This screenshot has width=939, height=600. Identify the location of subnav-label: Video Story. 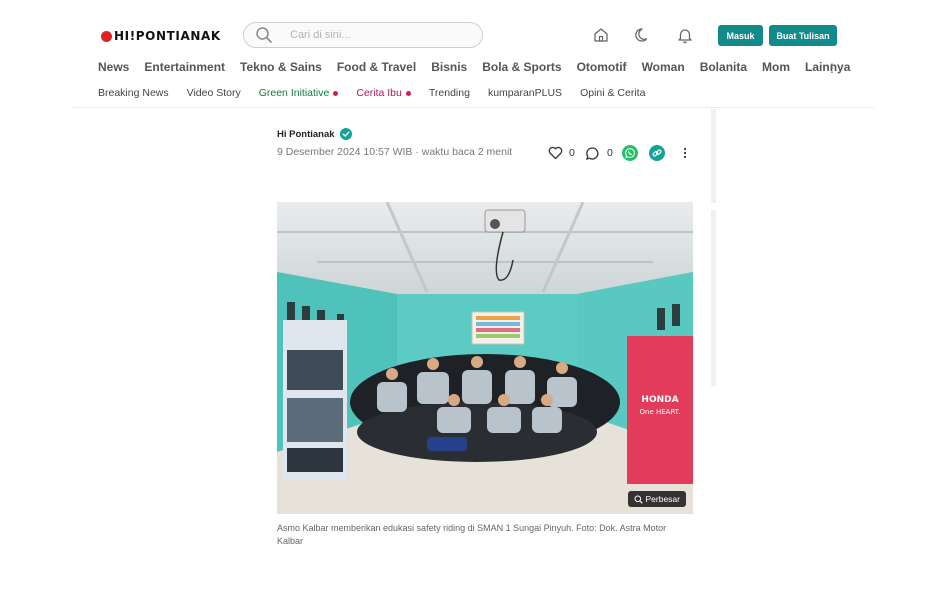
(213, 93).